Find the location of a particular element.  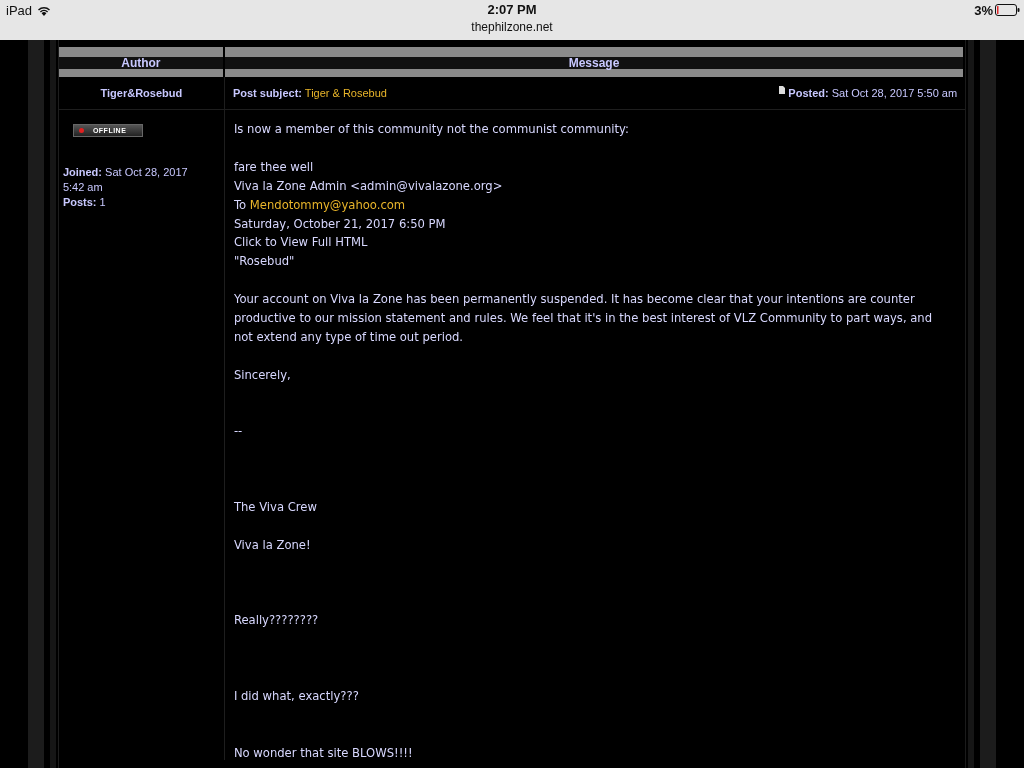

battery-icon is located at coordinates (1007, 10).